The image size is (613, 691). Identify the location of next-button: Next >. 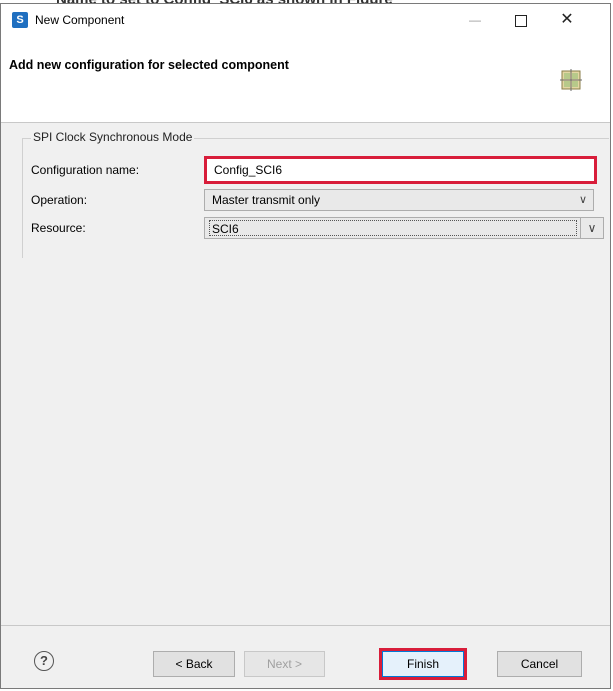
(284, 664).